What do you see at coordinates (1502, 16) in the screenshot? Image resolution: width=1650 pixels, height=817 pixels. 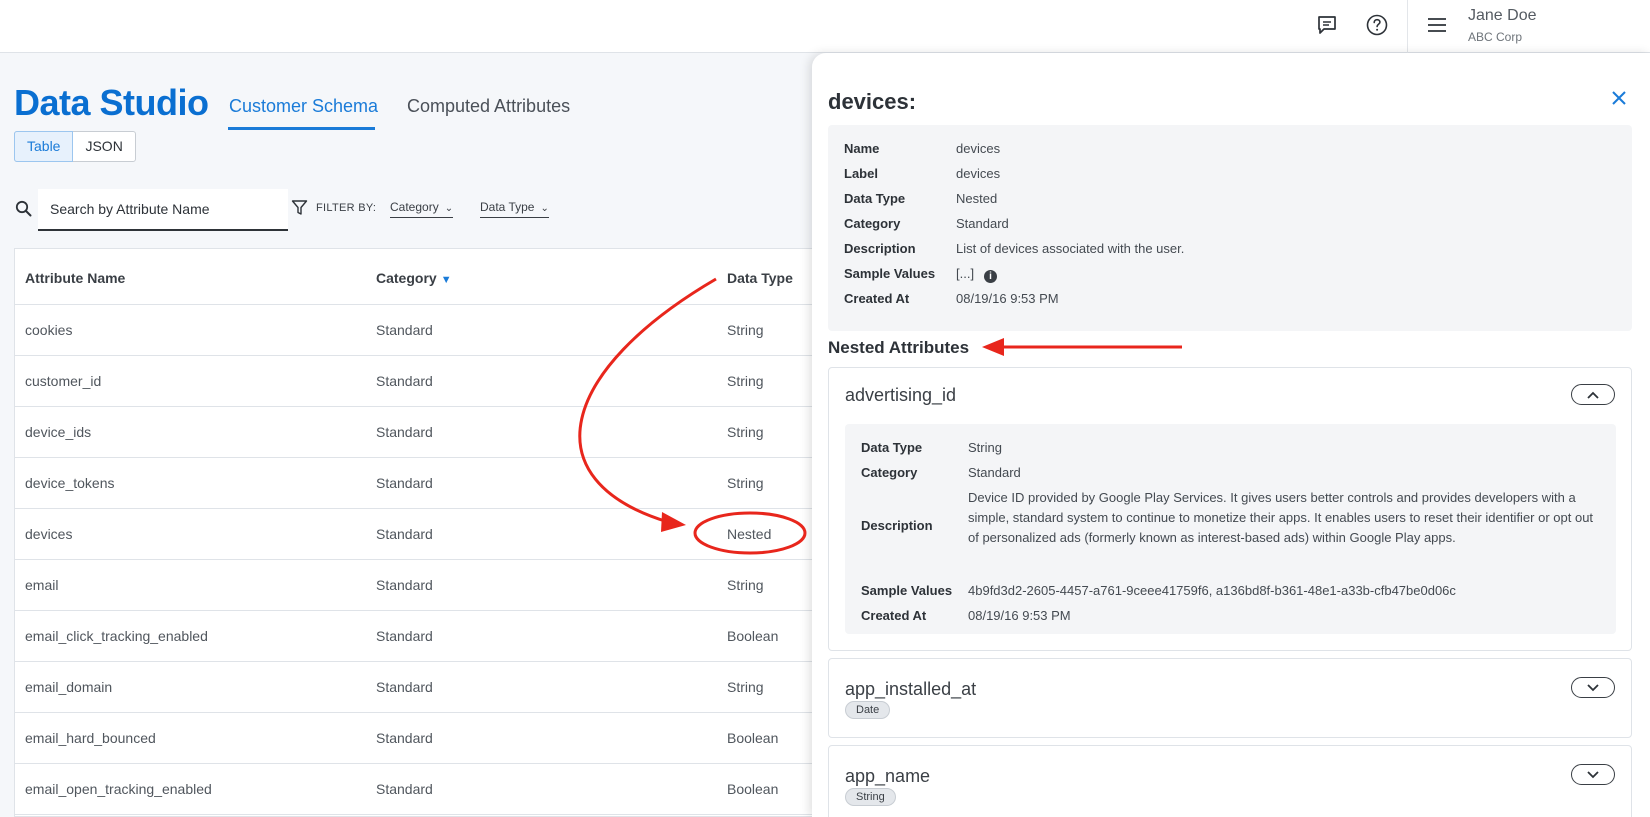 I see `user-name: Jane Doe` at bounding box center [1502, 16].